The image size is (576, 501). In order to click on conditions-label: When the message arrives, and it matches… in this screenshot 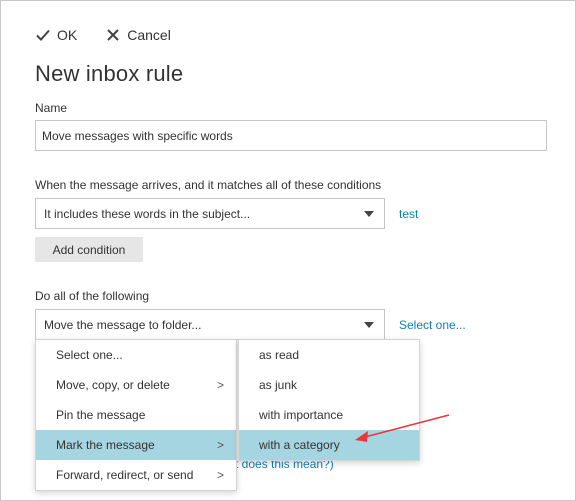, I will do `click(208, 185)`.